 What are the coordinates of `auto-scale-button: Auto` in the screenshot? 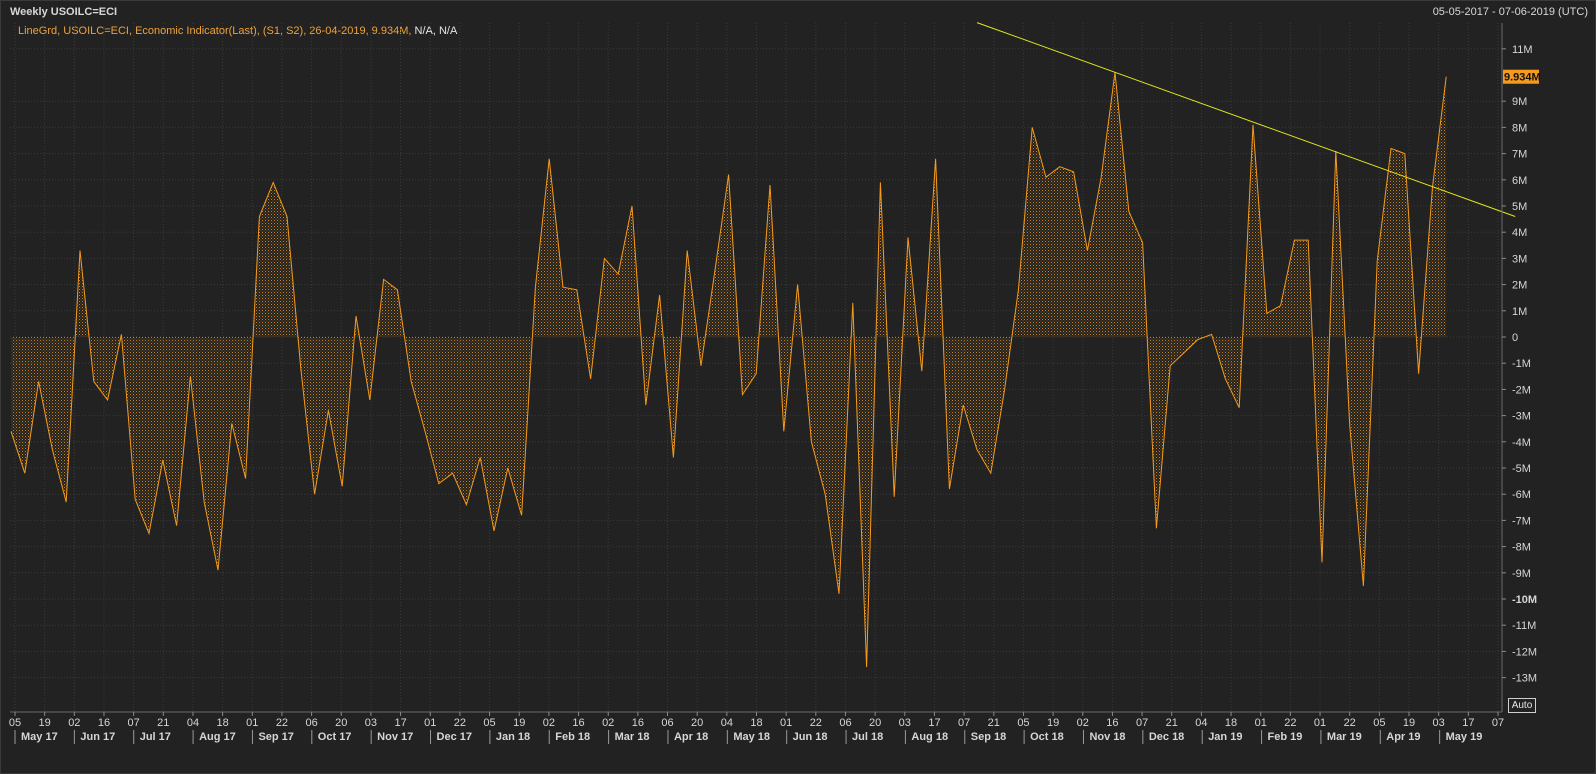 It's located at (1522, 705).